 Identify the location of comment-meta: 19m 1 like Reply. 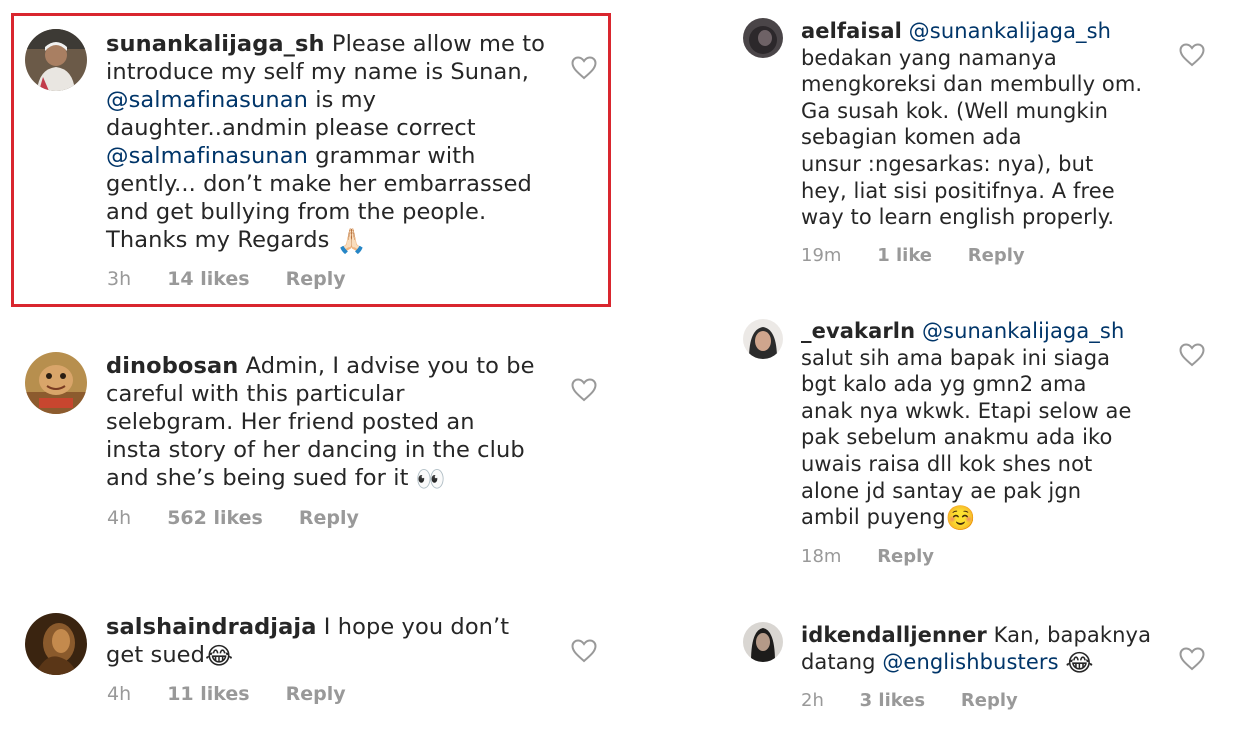
(928, 255).